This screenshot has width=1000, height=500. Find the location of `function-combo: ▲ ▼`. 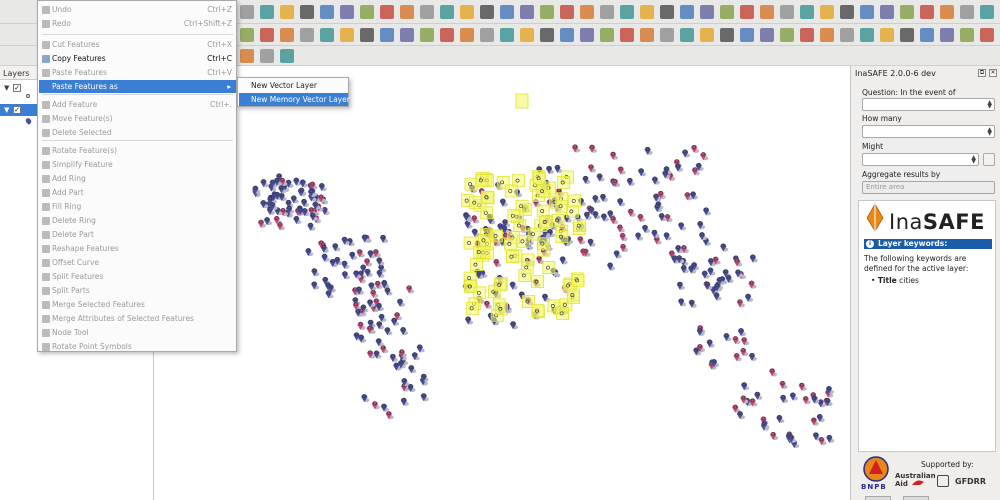

function-combo: ▲ ▼ is located at coordinates (920, 159).